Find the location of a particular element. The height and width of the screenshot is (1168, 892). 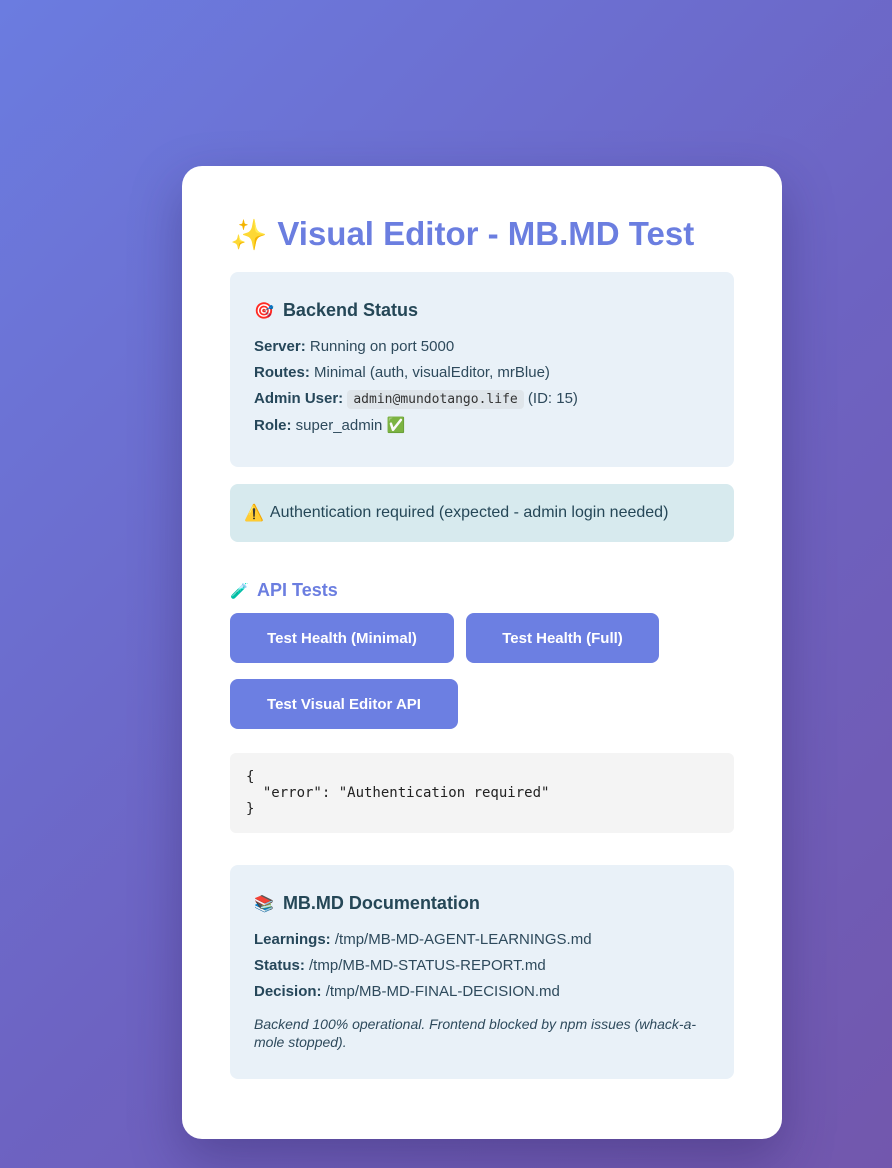

page-title-text: Visual Editor - MB.MD Test is located at coordinates (486, 233).